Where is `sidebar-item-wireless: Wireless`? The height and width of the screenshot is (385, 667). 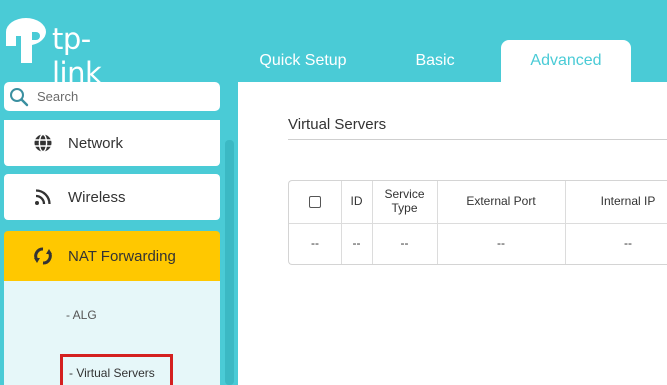 sidebar-item-wireless: Wireless is located at coordinates (112, 197).